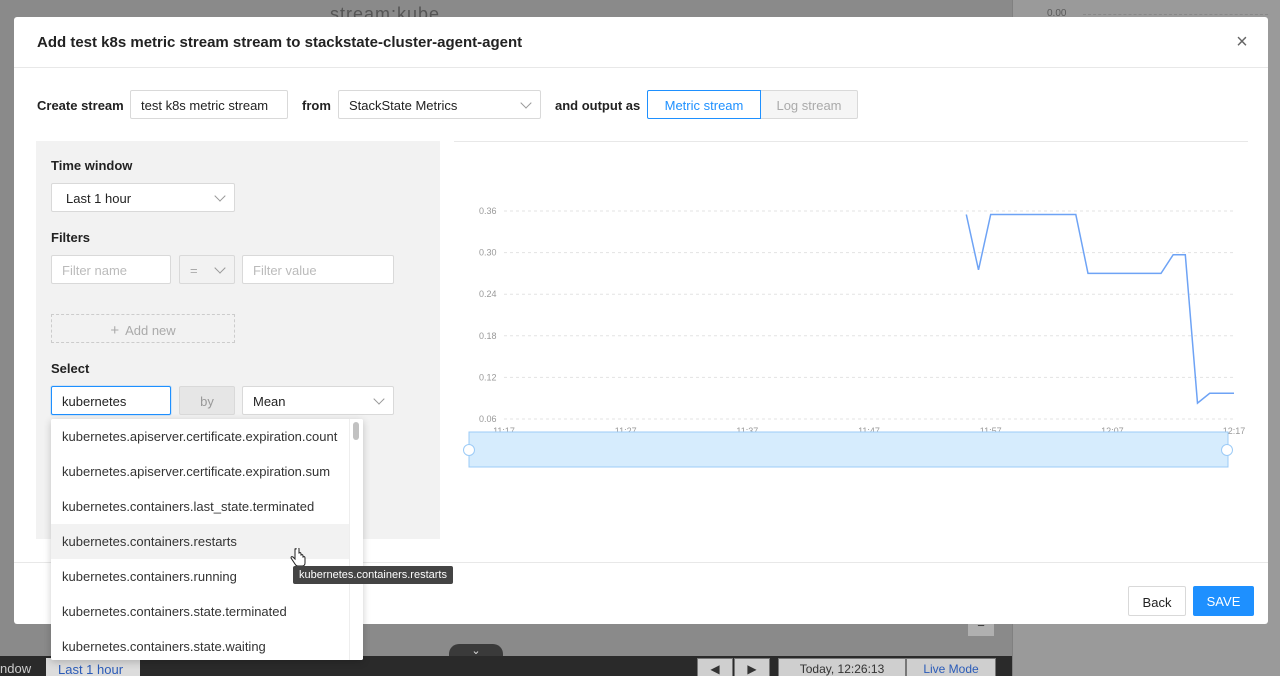  What do you see at coordinates (80, 105) in the screenshot?
I see `create-stream-label: Create stream` at bounding box center [80, 105].